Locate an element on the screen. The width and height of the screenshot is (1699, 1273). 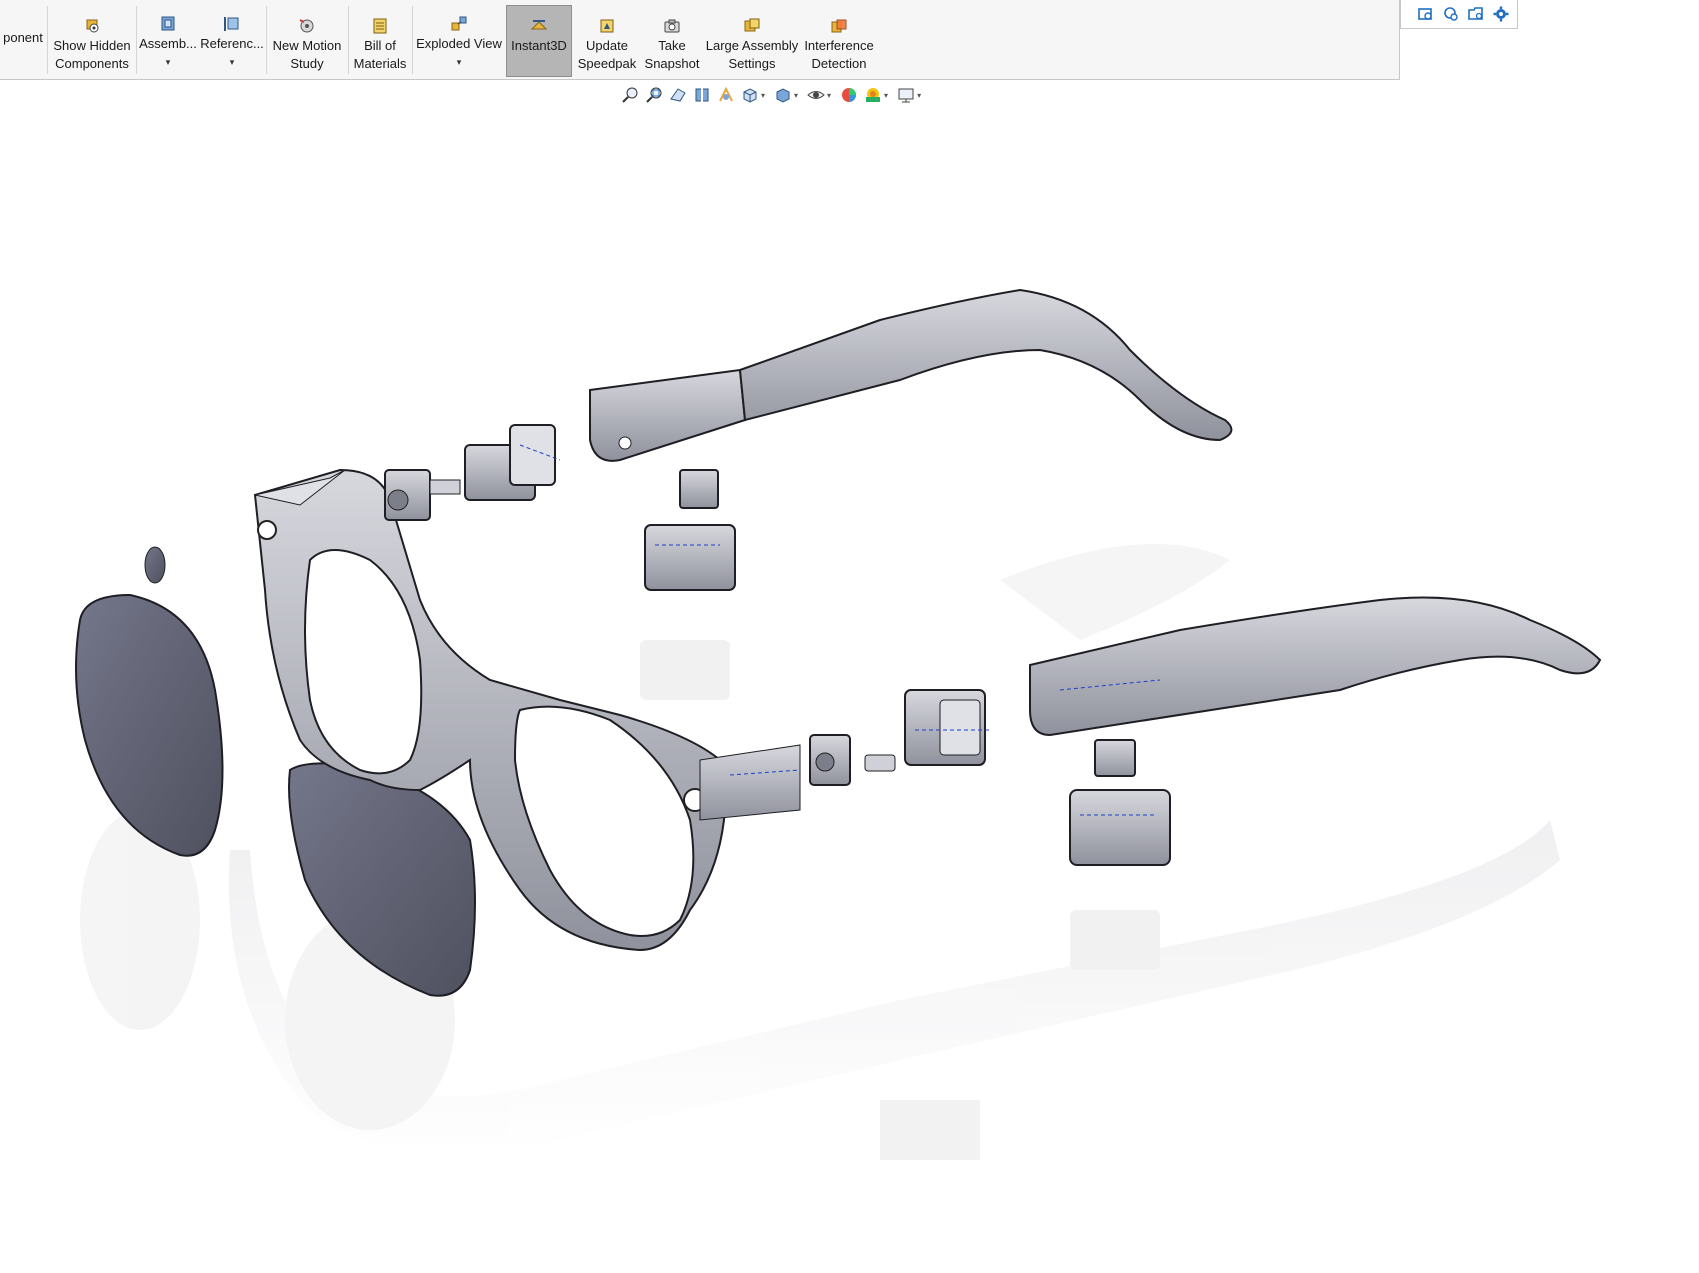
apply-scene-icon is located at coordinates (873, 95).